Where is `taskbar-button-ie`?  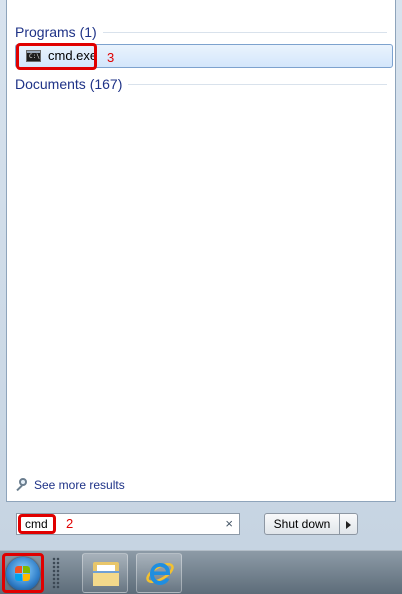 taskbar-button-ie is located at coordinates (159, 573).